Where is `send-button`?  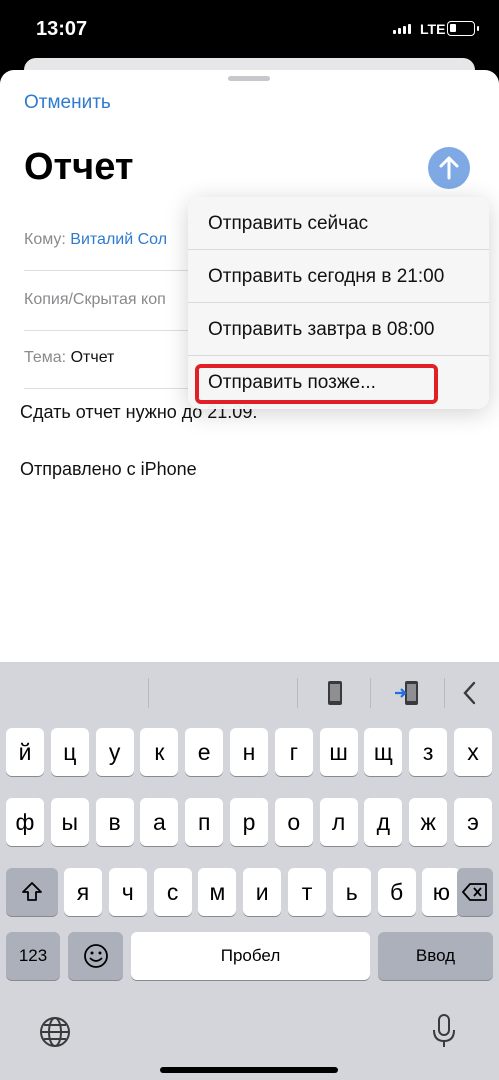
send-button is located at coordinates (449, 168).